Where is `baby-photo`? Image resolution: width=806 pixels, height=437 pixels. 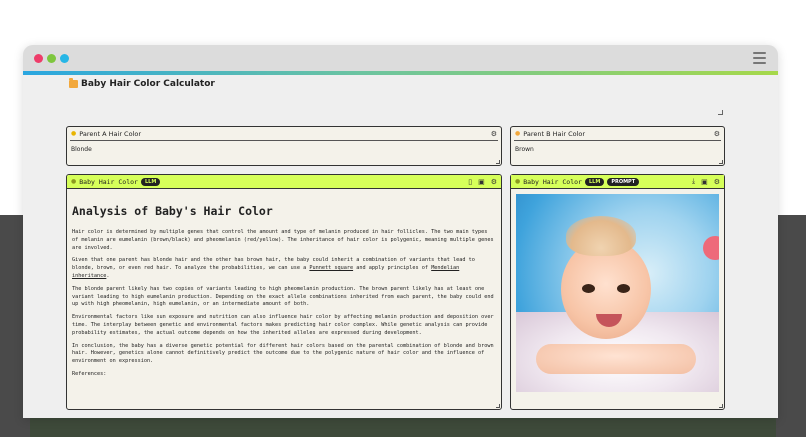 baby-photo is located at coordinates (617, 293).